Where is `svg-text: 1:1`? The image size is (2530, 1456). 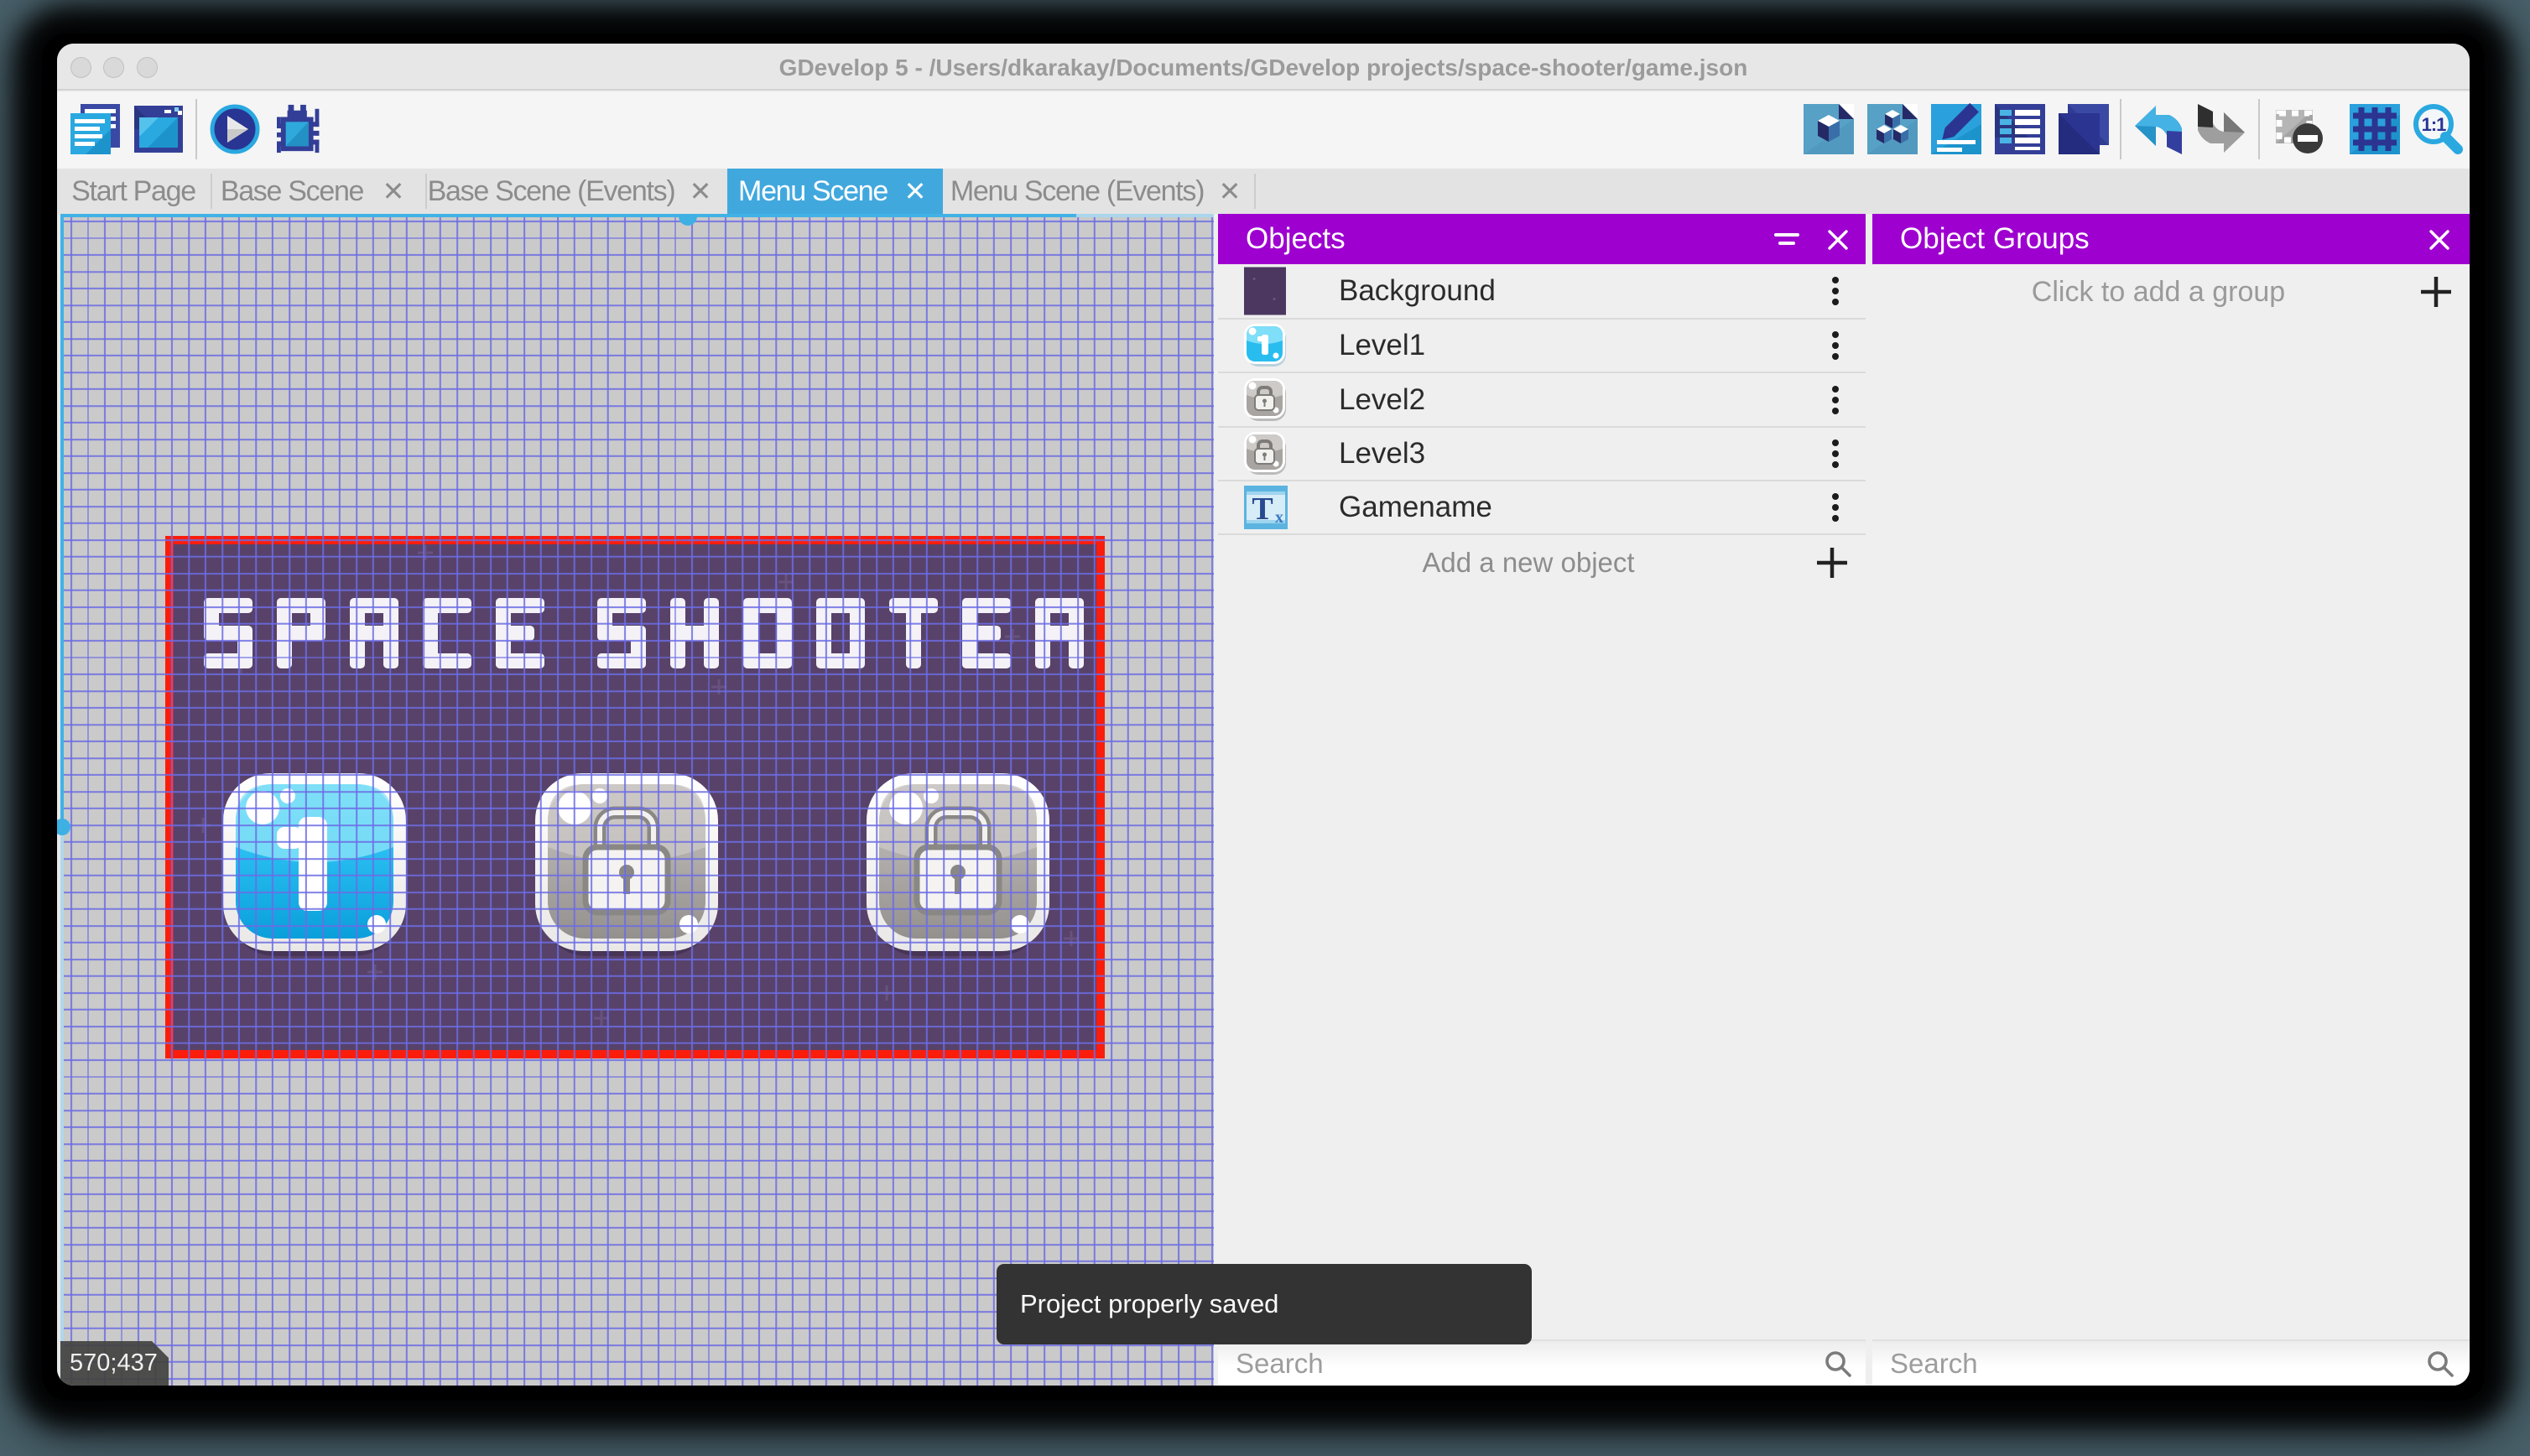 svg-text: 1:1 is located at coordinates (2434, 124).